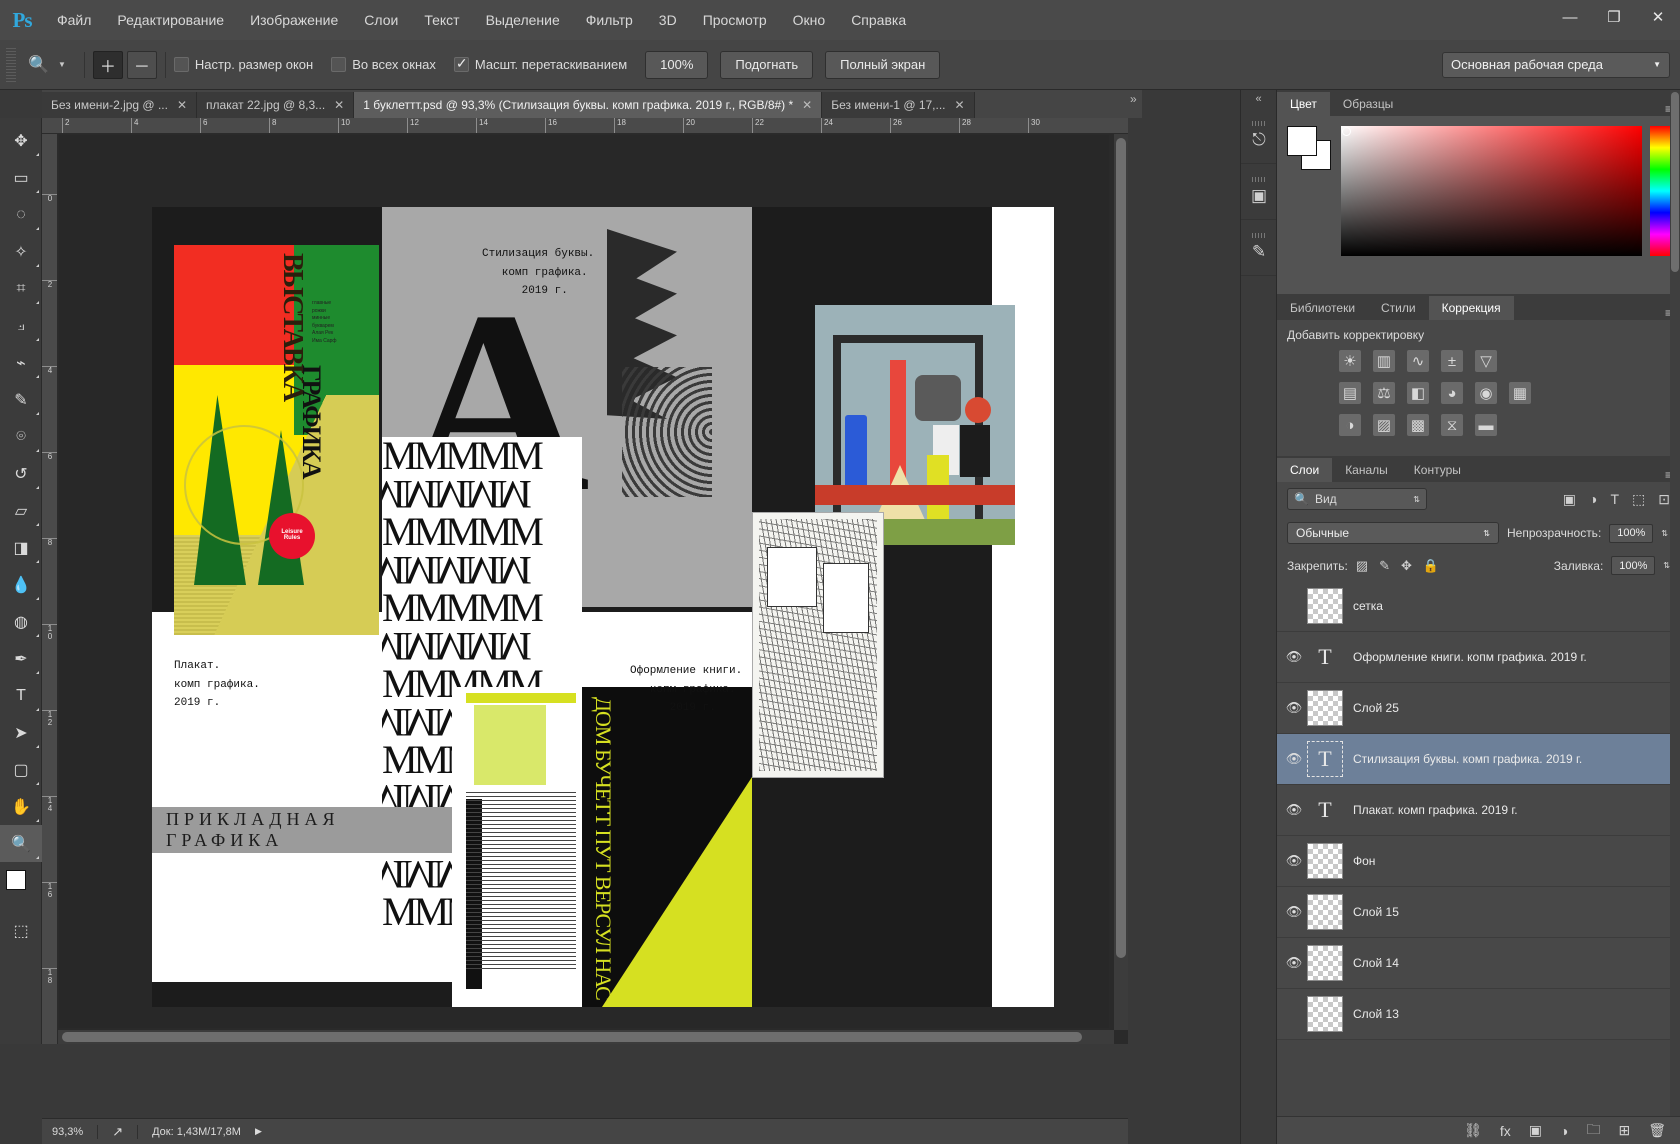  I want to click on layers-tab-0: Слои, so click(1305, 470).